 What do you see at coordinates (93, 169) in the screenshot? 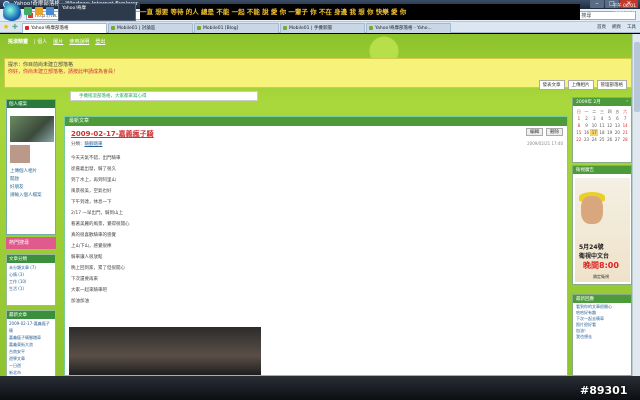
I see `post-line: 從嘉義出發，騎了很久` at bounding box center [93, 169].